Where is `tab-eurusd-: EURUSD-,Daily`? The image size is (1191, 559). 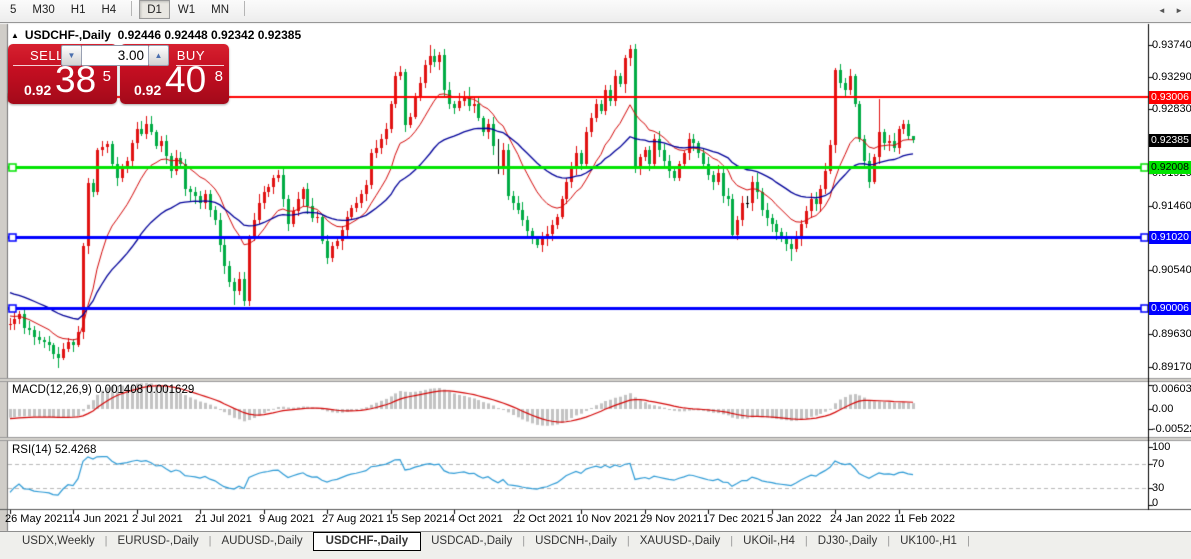 tab-eurusd-: EURUSD-,Daily is located at coordinates (158, 540).